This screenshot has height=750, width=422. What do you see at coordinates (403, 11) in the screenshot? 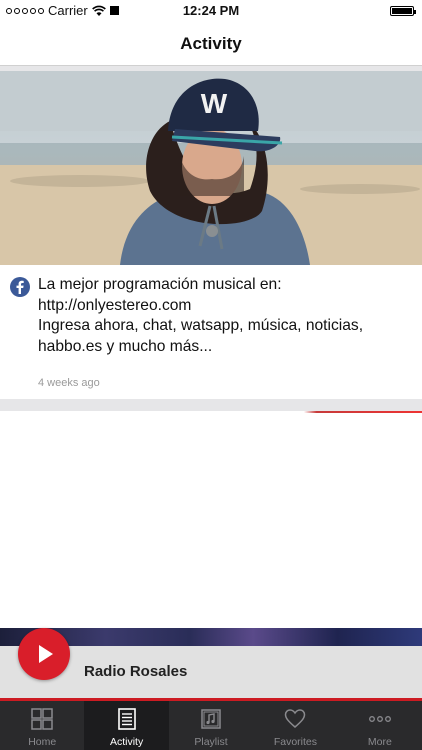
I see `battery-icon` at bounding box center [403, 11].